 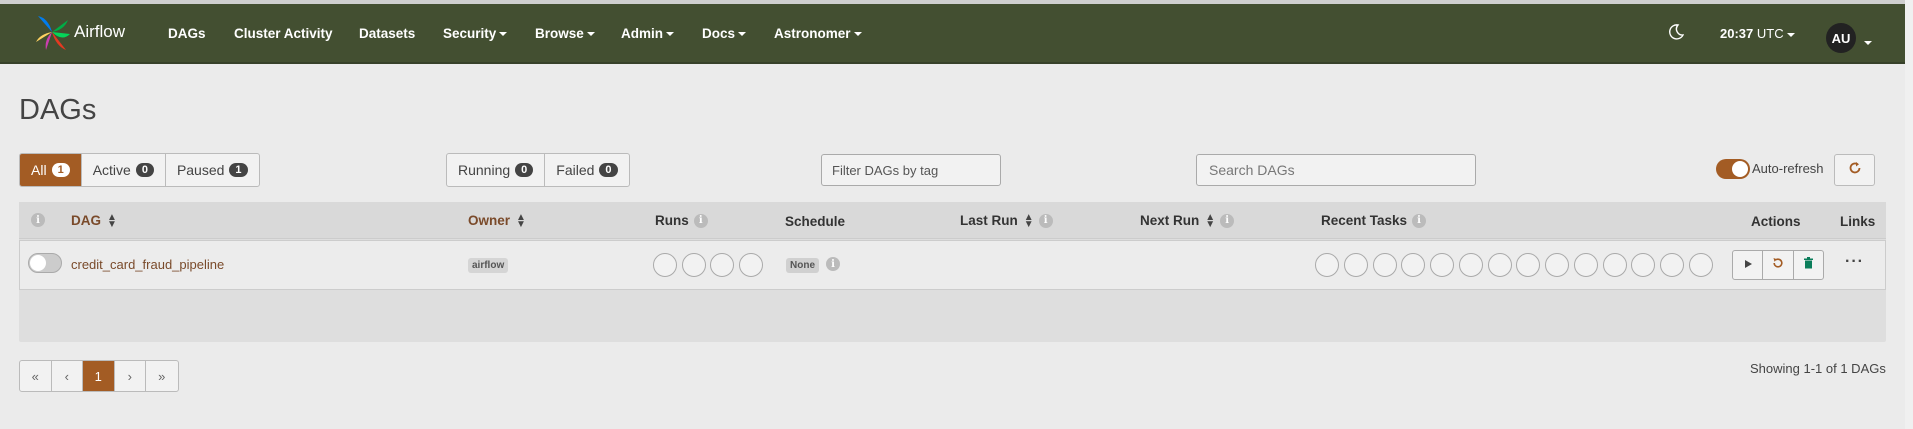 I want to click on brand-logo: Airflow, so click(x=78, y=34).